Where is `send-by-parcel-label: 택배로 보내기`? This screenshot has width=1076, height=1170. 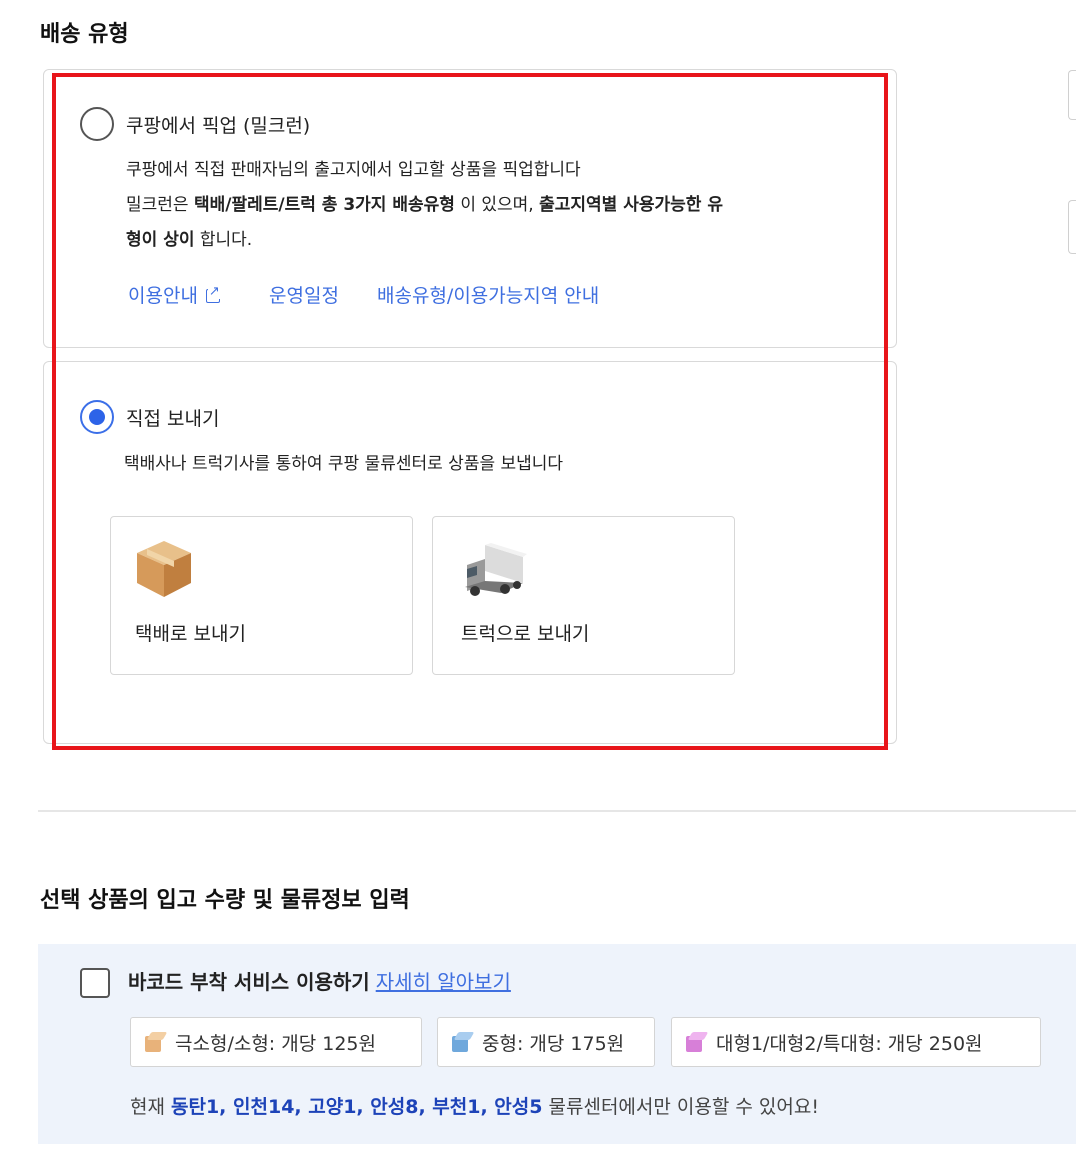 send-by-parcel-label: 택배로 보내기 is located at coordinates (190, 634).